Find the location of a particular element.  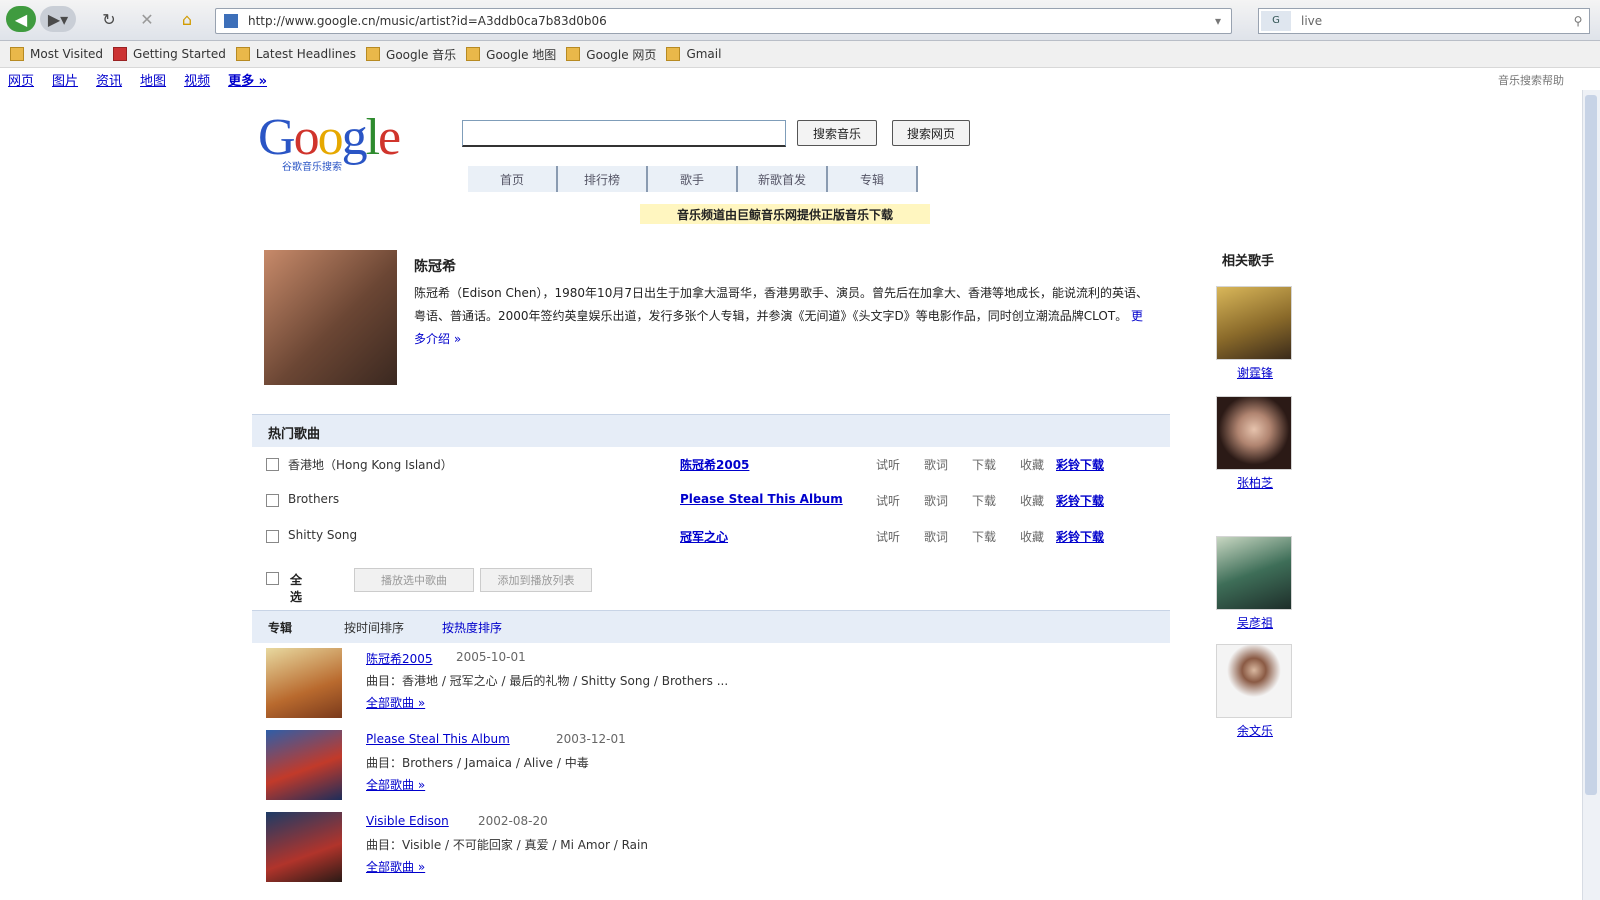

link-images: 图片 is located at coordinates (65, 79).